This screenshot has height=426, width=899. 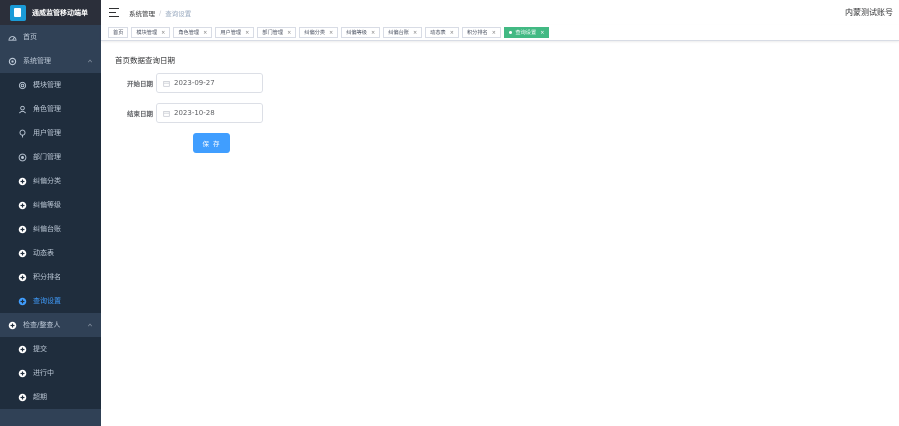 What do you see at coordinates (211, 143) in the screenshot?
I see `save-button: 保 存` at bounding box center [211, 143].